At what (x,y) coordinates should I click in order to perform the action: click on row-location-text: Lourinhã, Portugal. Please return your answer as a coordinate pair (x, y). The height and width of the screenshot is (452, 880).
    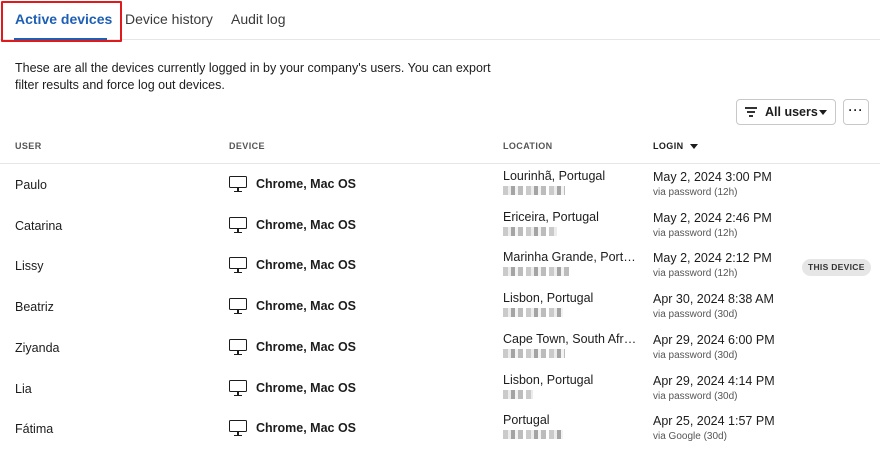
    Looking at the image, I should click on (554, 176).